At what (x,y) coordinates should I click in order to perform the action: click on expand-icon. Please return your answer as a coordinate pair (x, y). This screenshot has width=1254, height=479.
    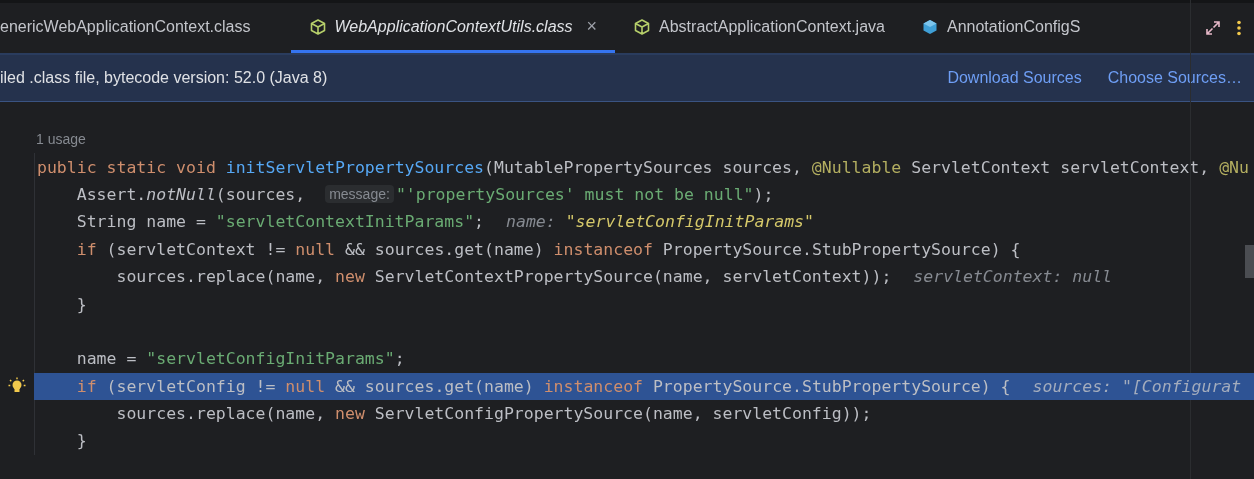
    Looking at the image, I should click on (1213, 28).